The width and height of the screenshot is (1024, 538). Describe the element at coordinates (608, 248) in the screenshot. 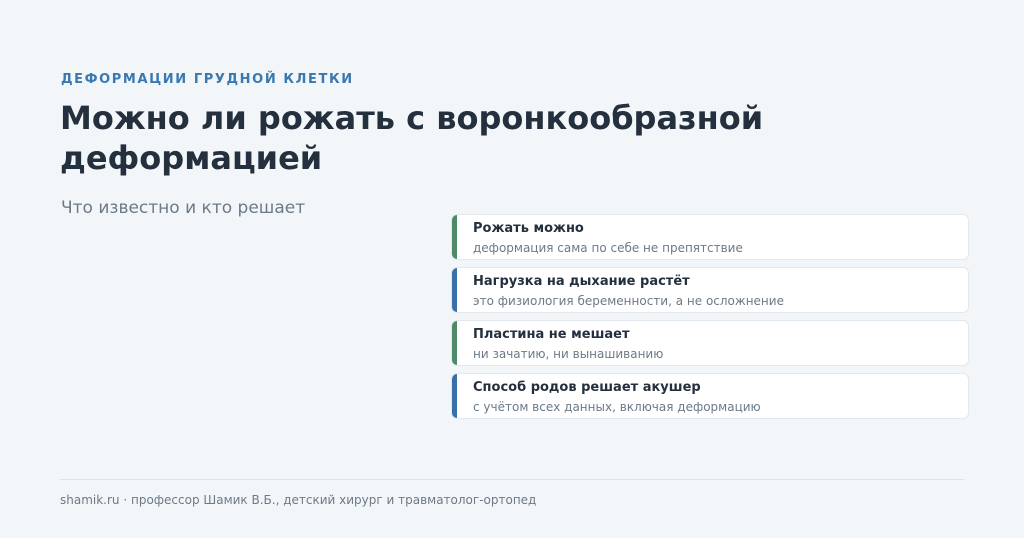

I see `fact-card-subtitle: деформация сама по себе не препятствие` at that location.